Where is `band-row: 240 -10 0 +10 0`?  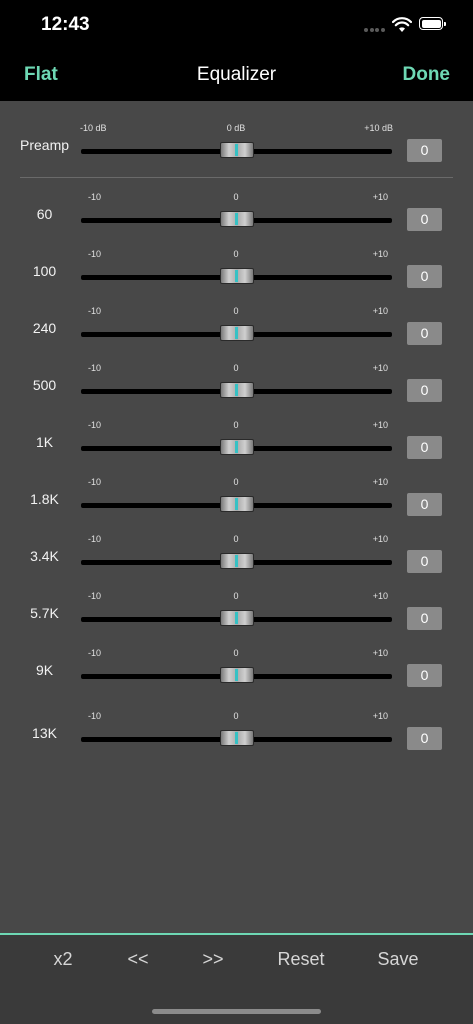 band-row: 240 -10 0 +10 0 is located at coordinates (236, 322).